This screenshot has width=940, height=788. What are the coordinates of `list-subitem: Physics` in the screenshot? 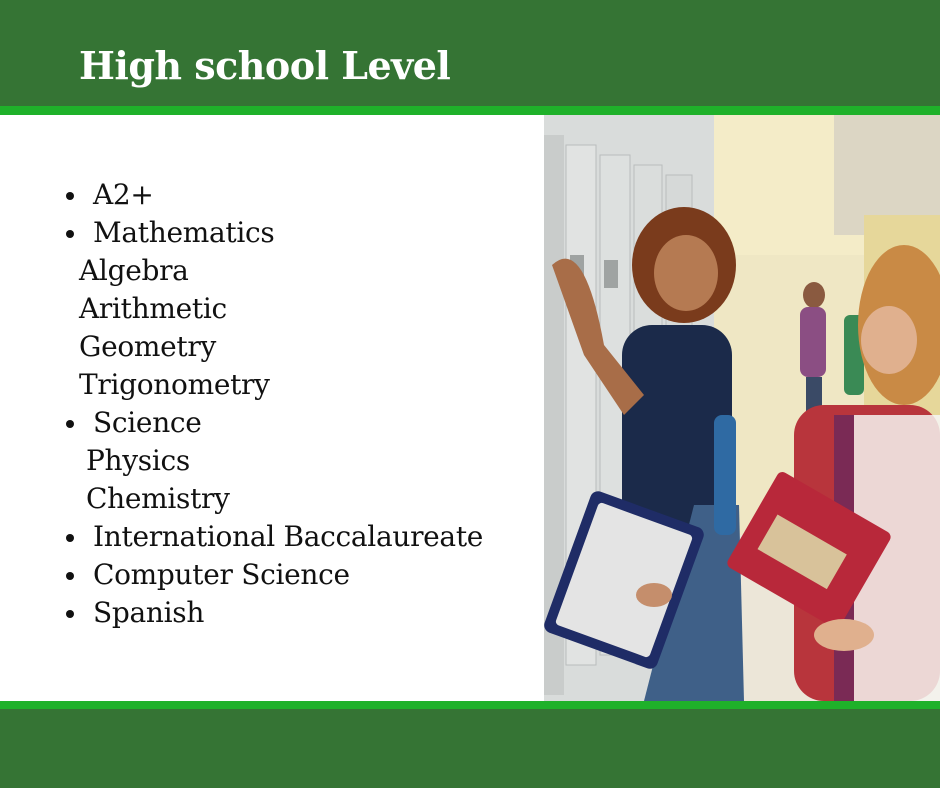 It's located at (138, 460).